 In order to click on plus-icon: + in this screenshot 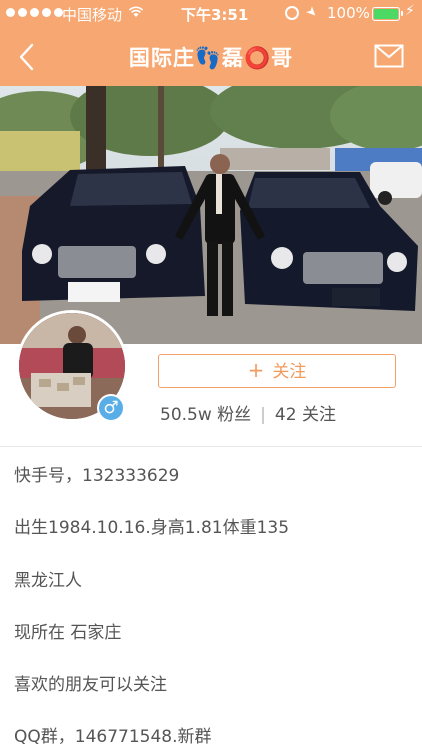, I will do `click(256, 370)`.